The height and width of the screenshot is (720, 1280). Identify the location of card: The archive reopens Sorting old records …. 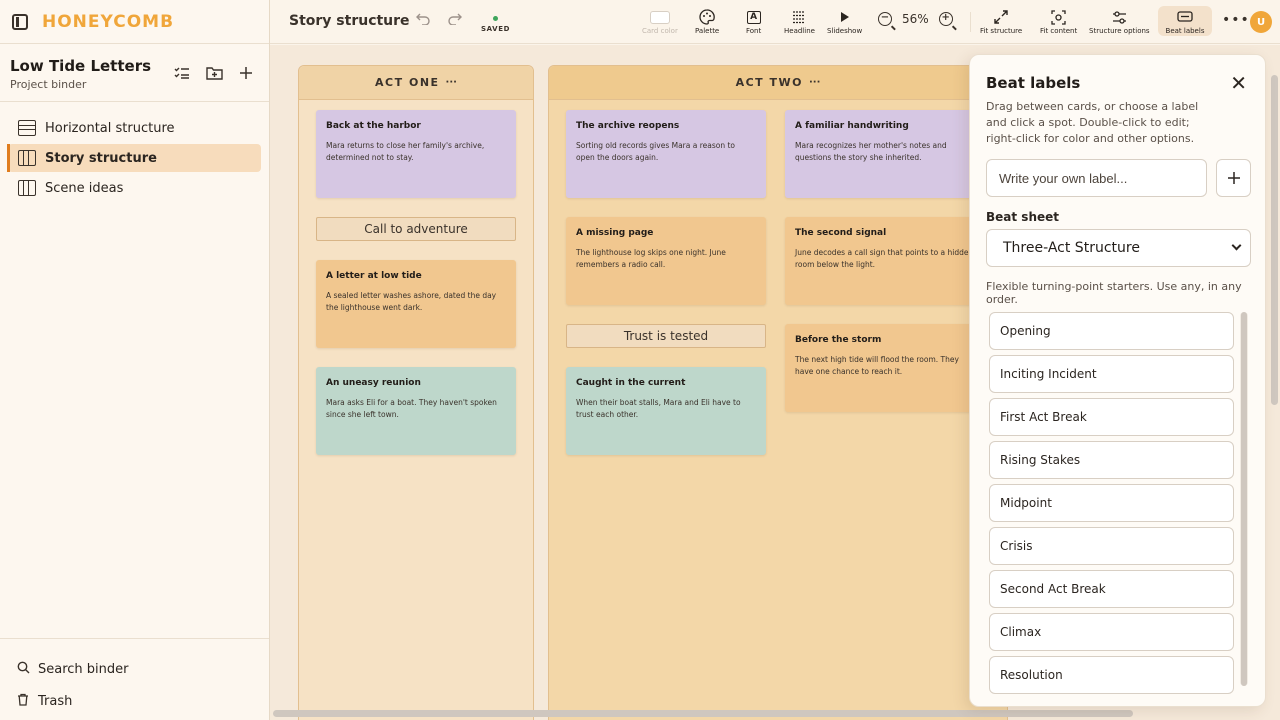
(666, 154).